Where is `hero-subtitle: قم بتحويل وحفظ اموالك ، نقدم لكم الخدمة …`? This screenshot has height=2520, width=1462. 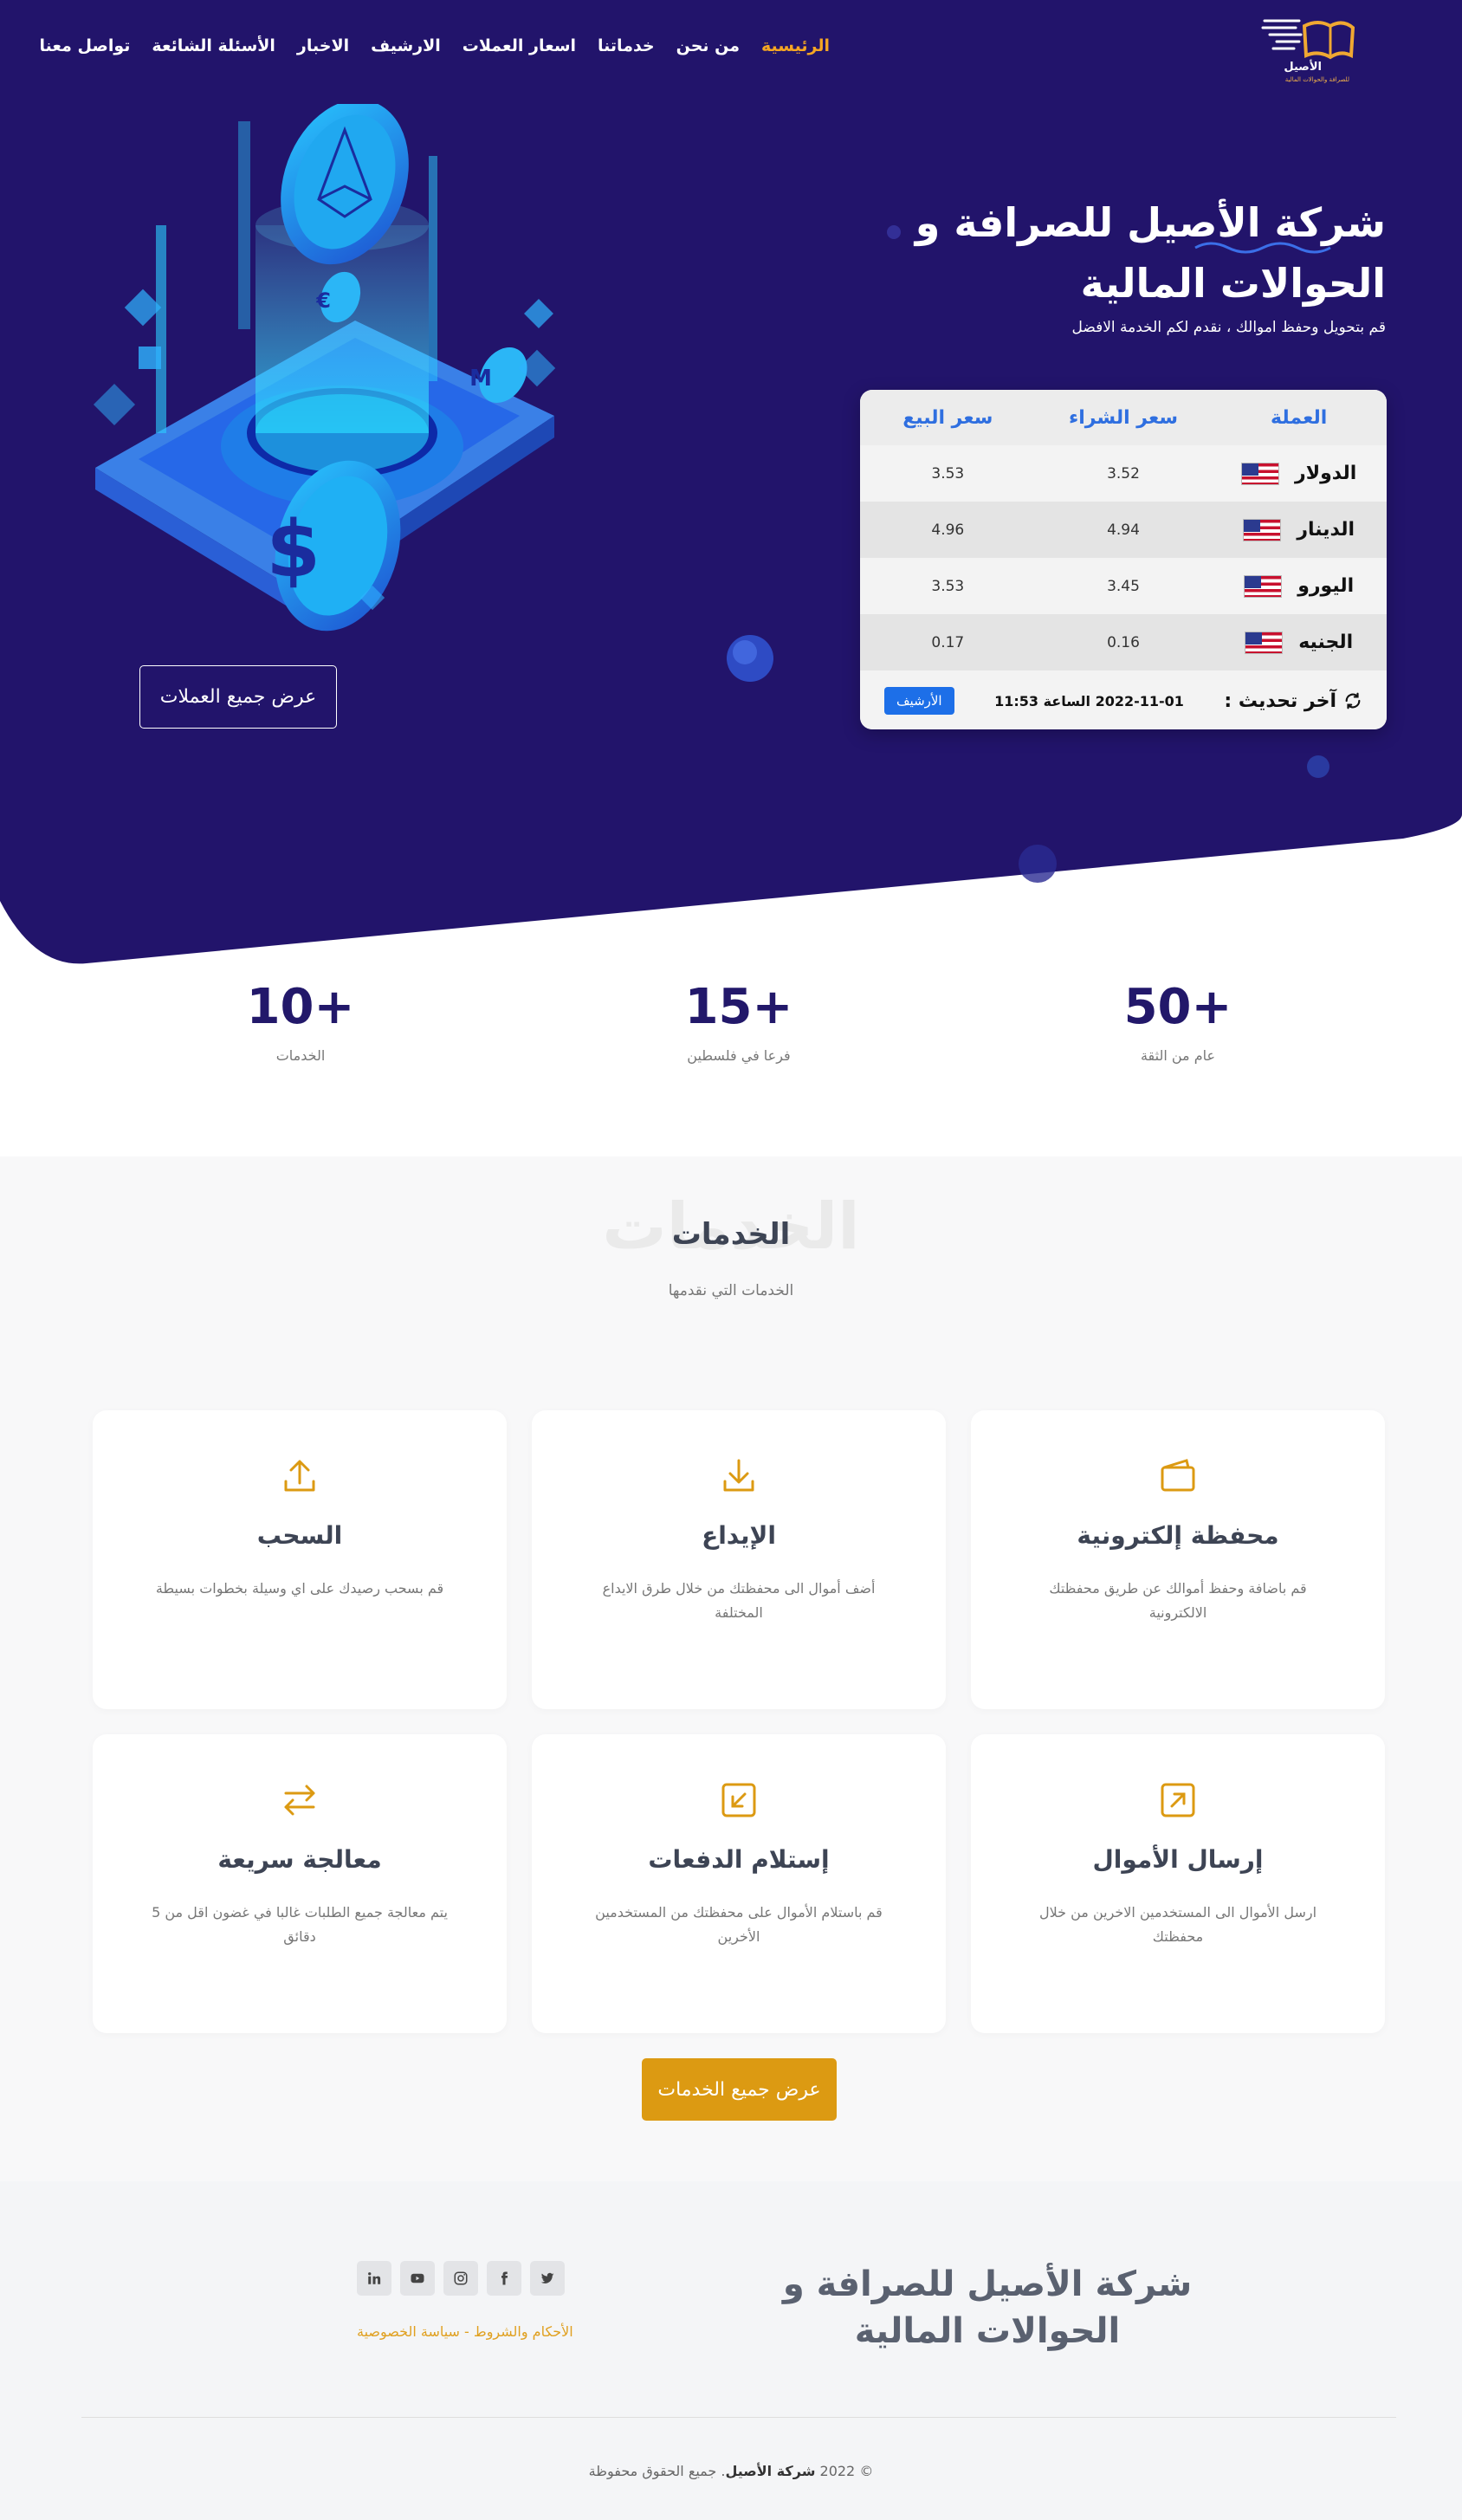
hero-subtitle: قم بتحويل وحفظ اموالك ، نقدم لكم الخدمة … is located at coordinates (1228, 327).